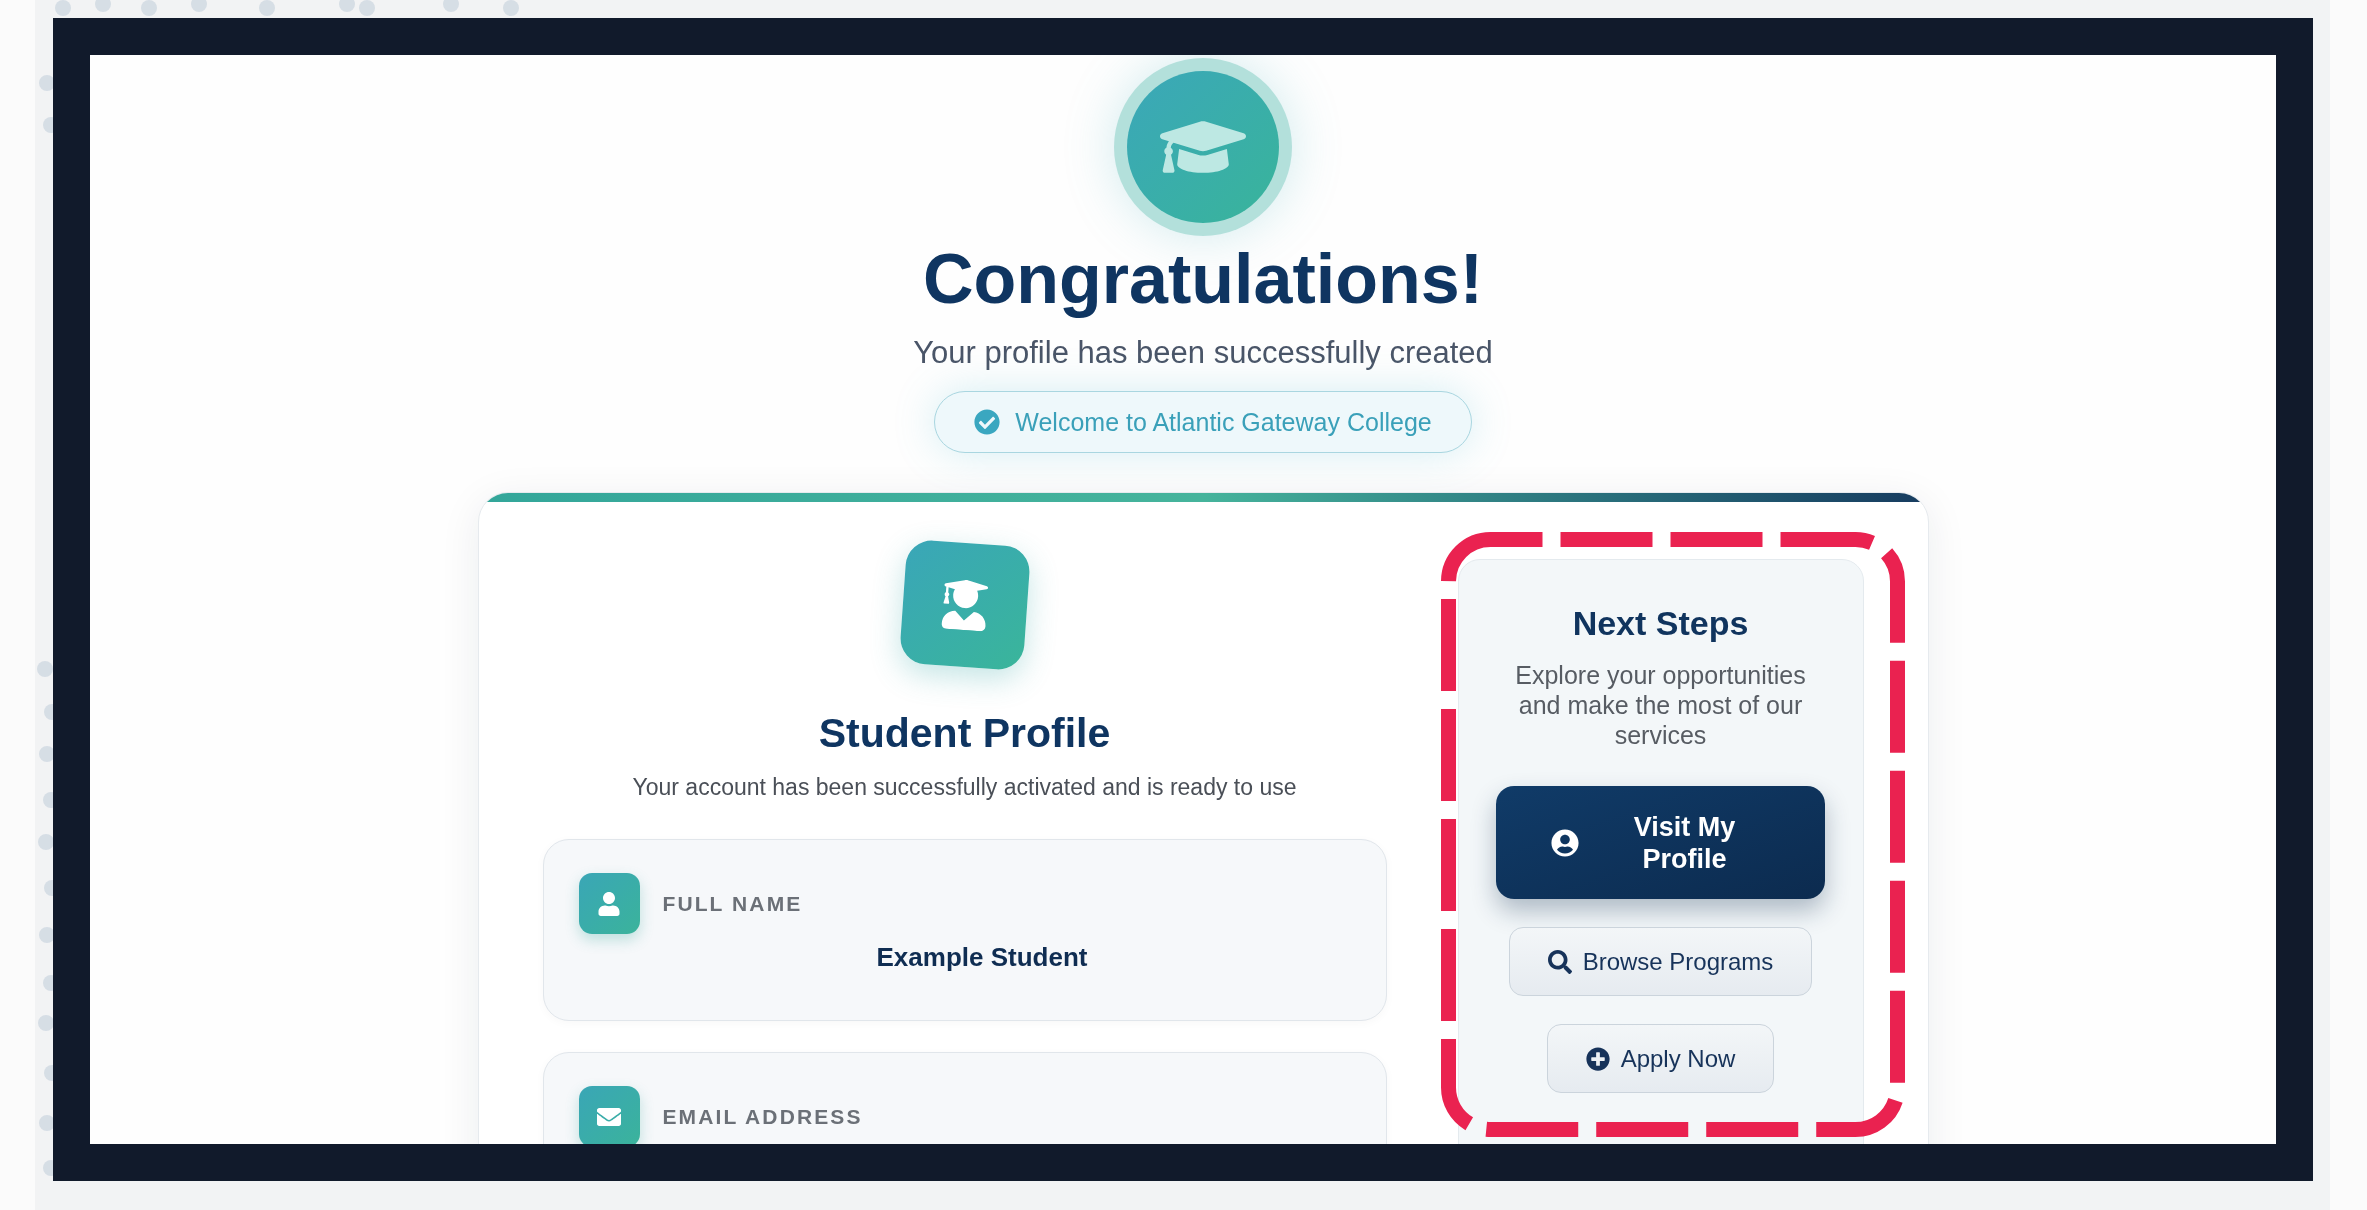 Image resolution: width=2367 pixels, height=1210 pixels. I want to click on search-icon, so click(1559, 961).